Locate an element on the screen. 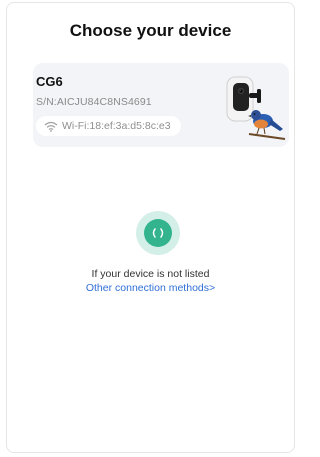 This screenshot has width=320, height=457. camera-bird-image is located at coordinates (256, 108).